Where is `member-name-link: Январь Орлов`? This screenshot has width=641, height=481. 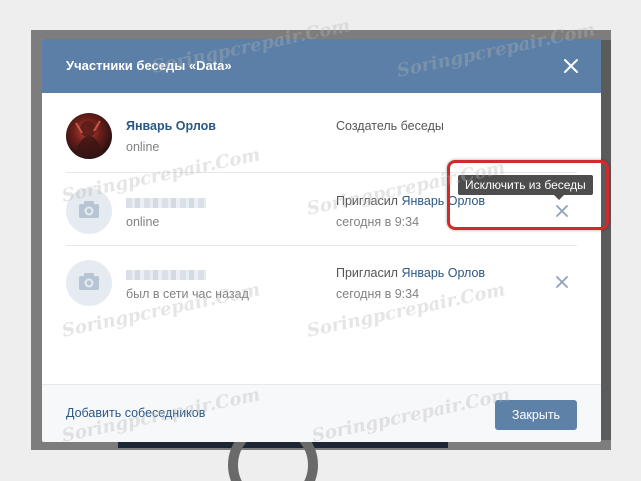 member-name-link: Январь Орлов is located at coordinates (171, 126).